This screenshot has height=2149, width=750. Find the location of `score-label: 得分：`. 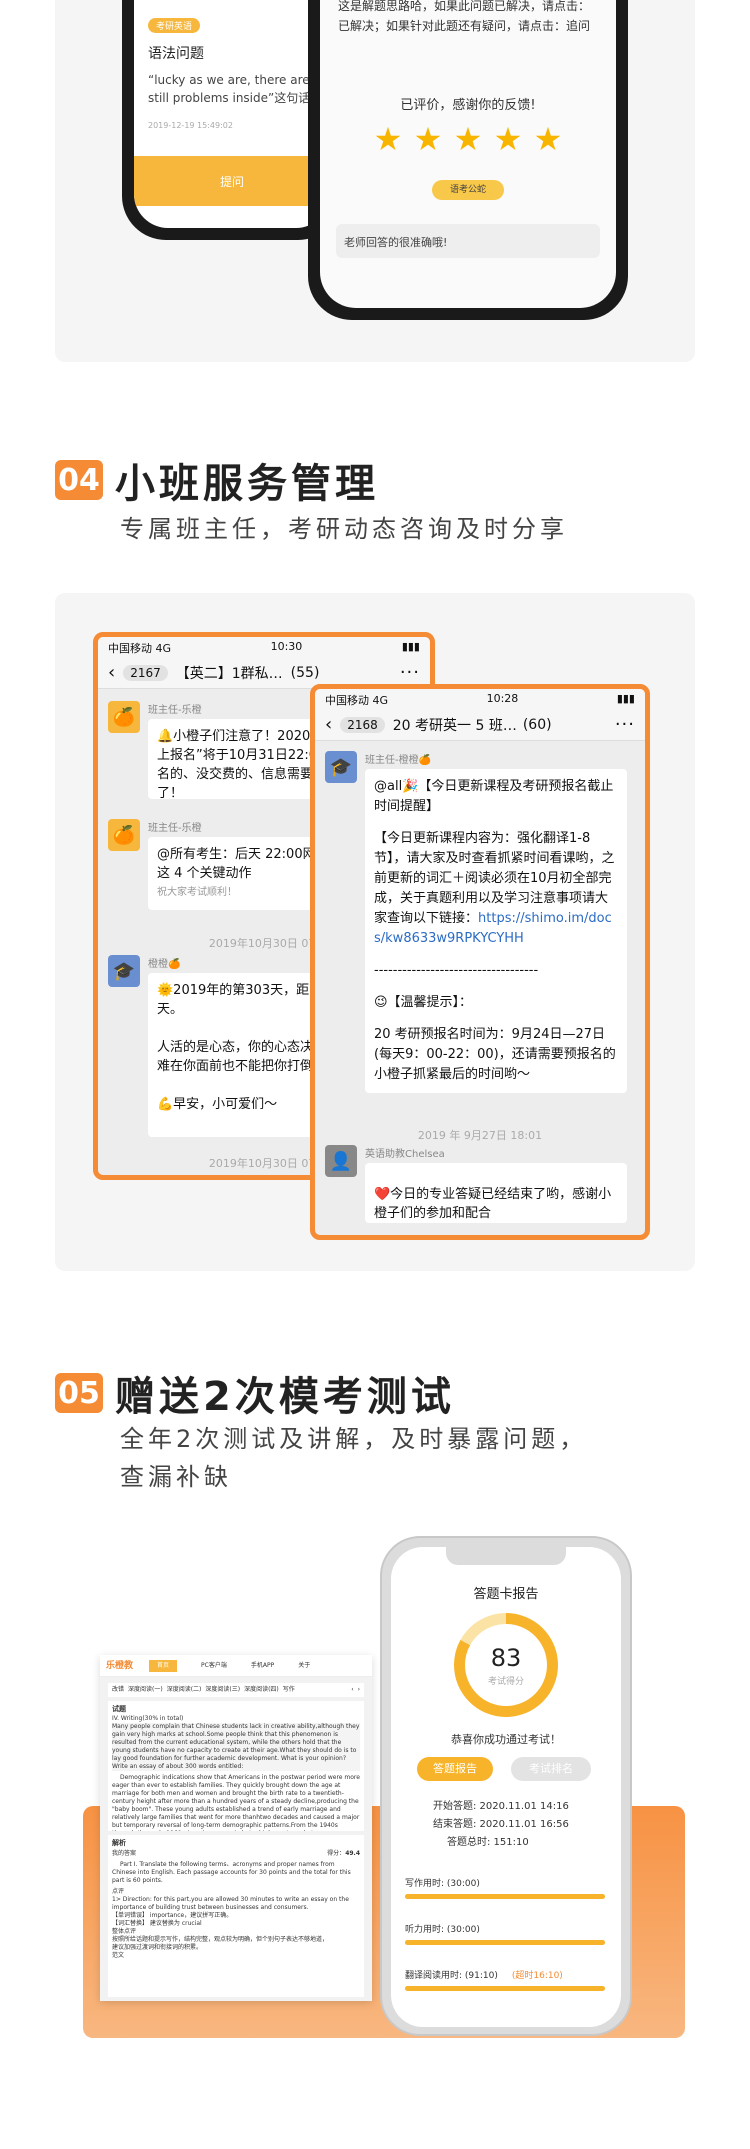

score-label: 得分： is located at coordinates (336, 1853).